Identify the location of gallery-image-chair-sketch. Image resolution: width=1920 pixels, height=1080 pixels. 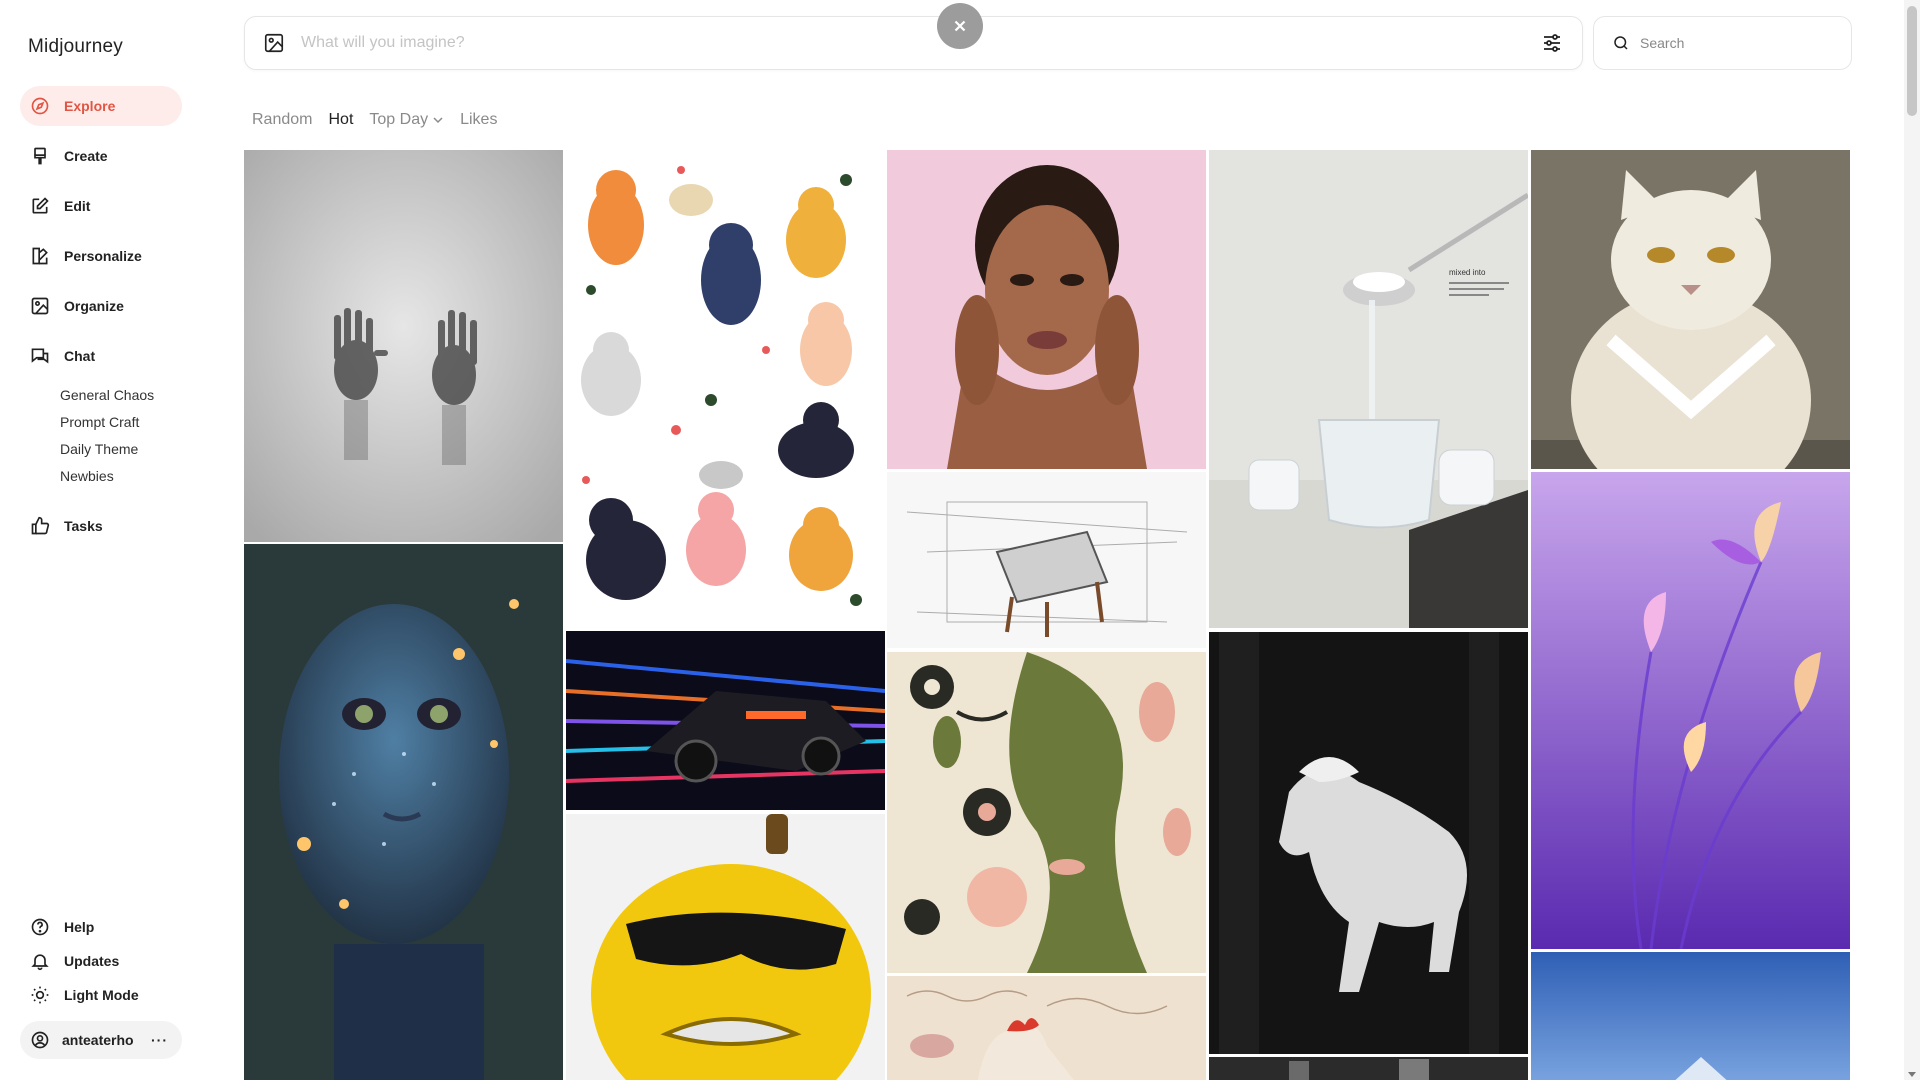
(1046, 560).